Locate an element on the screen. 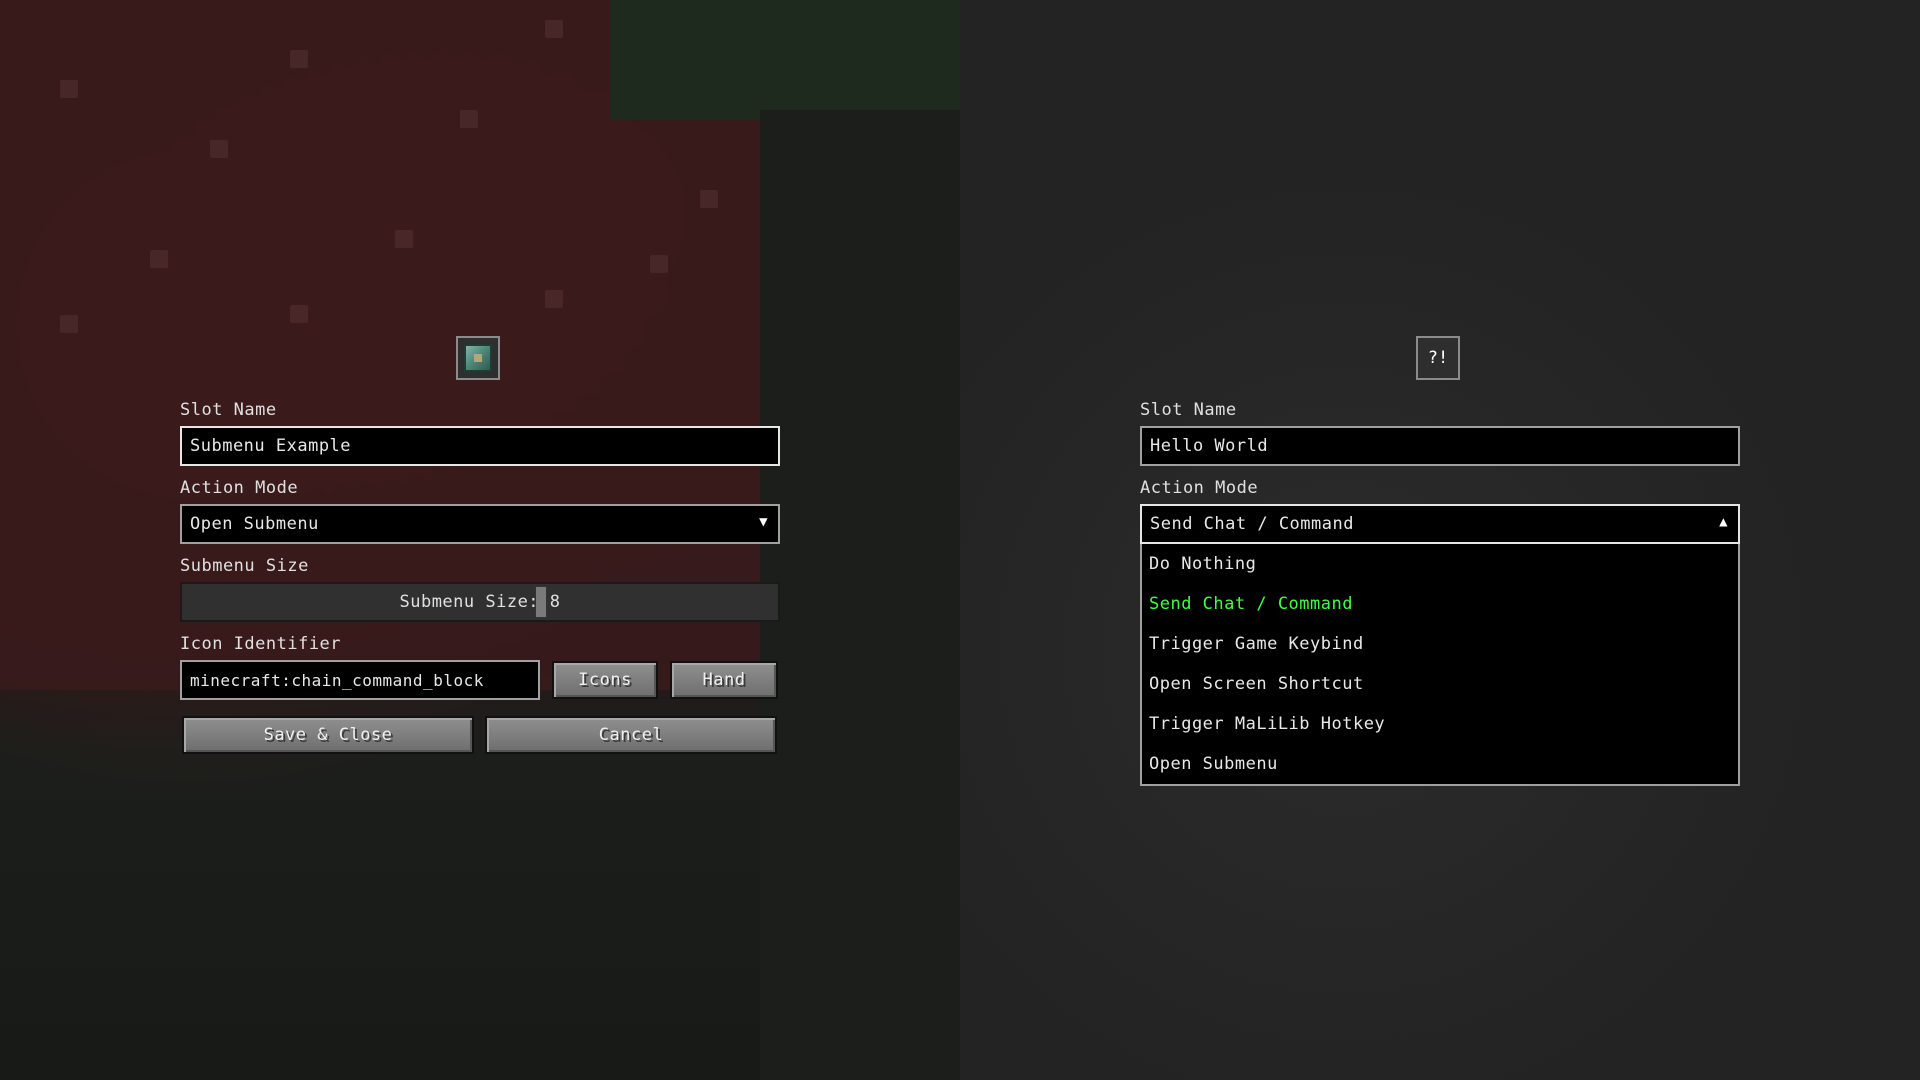 This screenshot has width=1920, height=1080. action-mode-value: Send Chat / Command is located at coordinates (1252, 524).